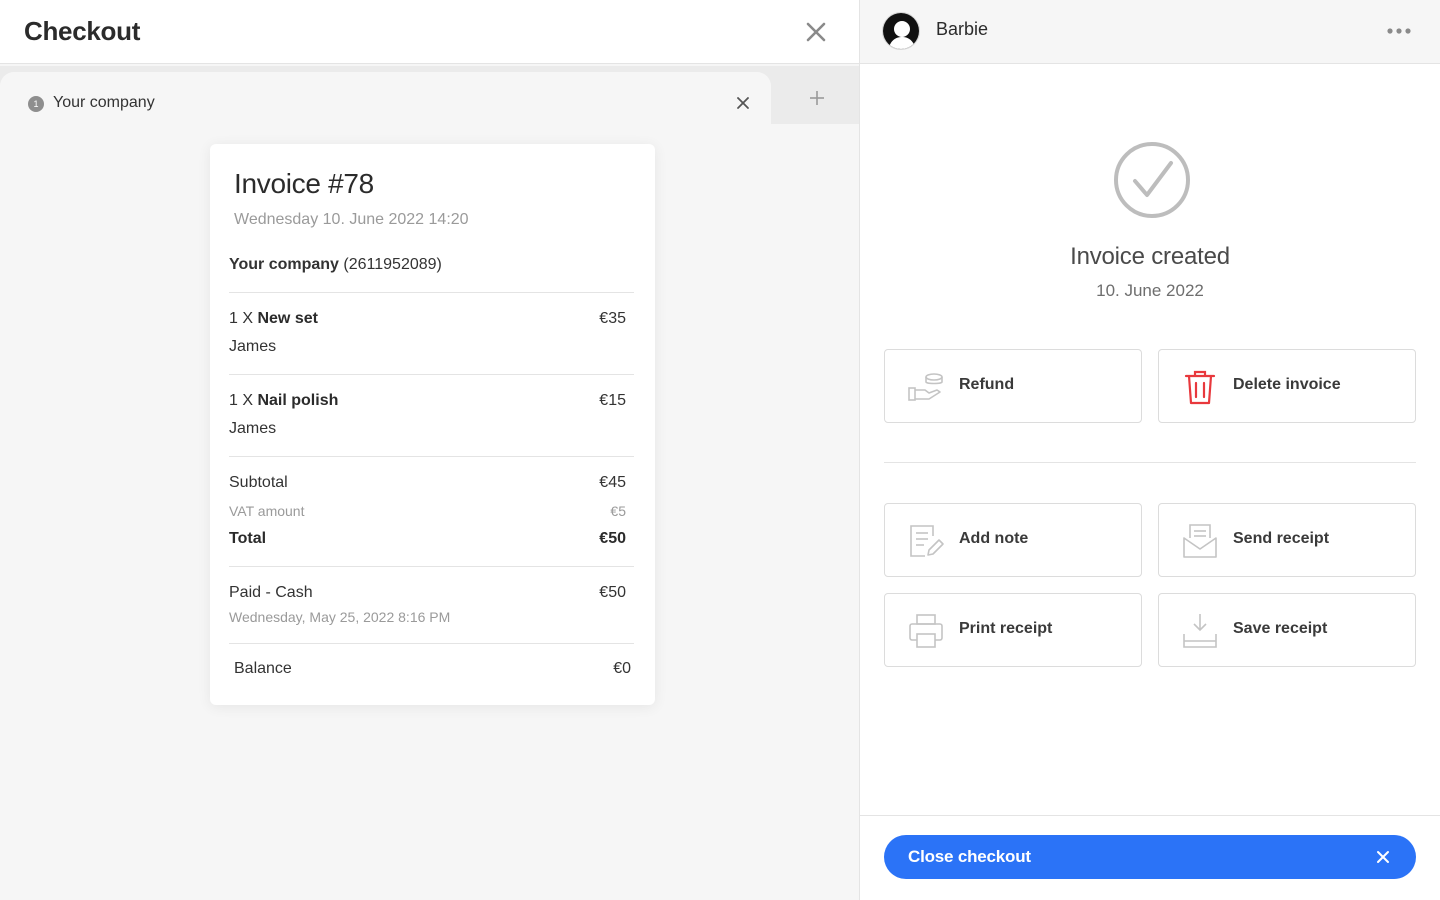  I want to click on subtotal-value: €45, so click(612, 482).